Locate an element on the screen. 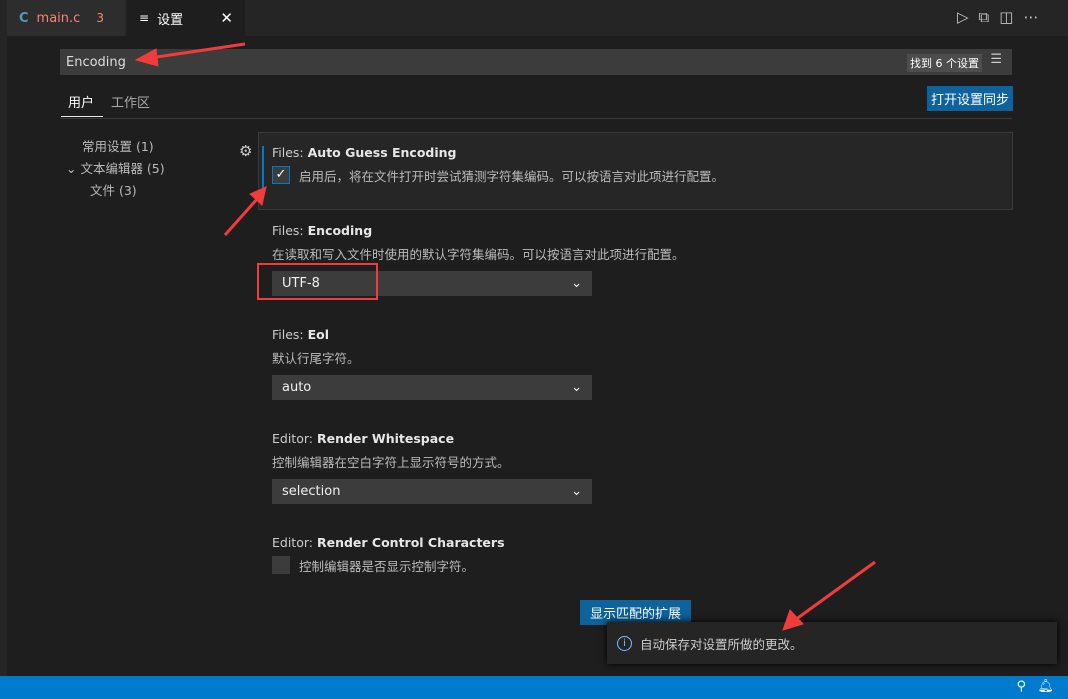  annotation-box is located at coordinates (317, 281).